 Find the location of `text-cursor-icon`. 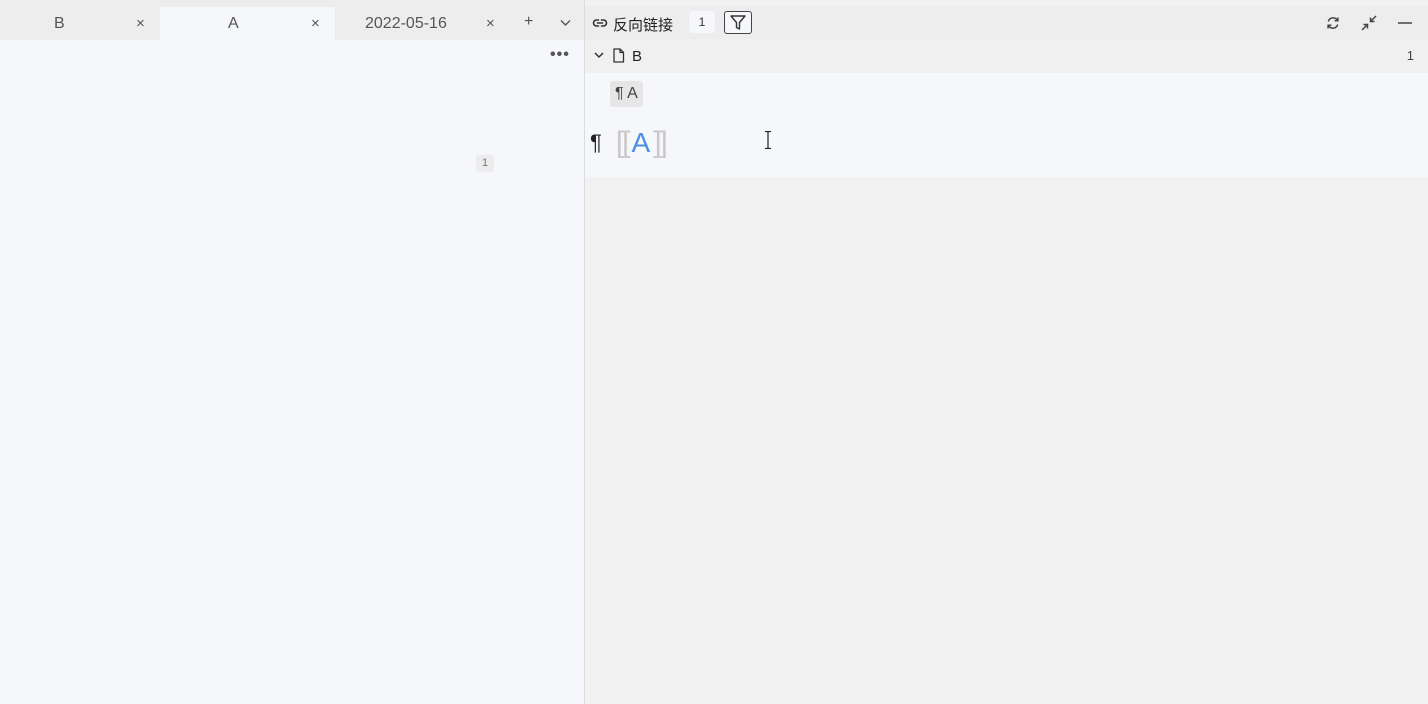

text-cursor-icon is located at coordinates (768, 140).